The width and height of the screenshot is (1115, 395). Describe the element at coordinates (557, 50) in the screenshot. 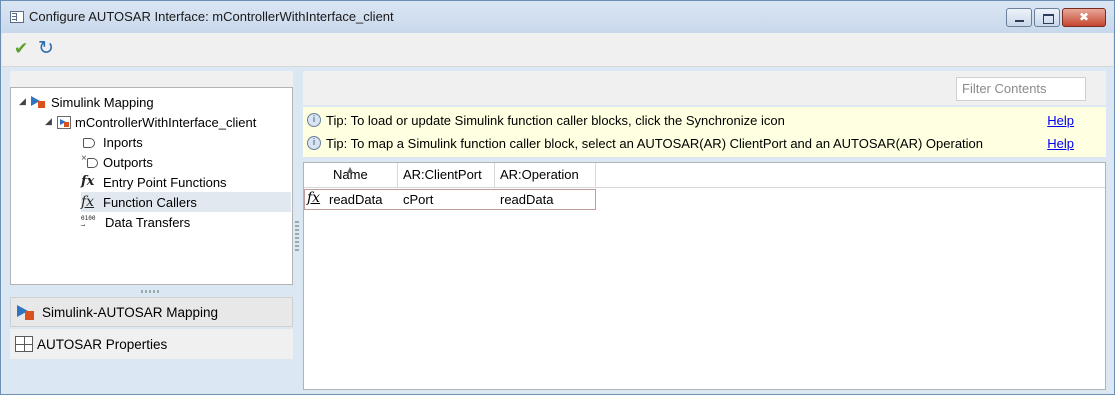

I see `toolbar: ✔ ↻` at that location.